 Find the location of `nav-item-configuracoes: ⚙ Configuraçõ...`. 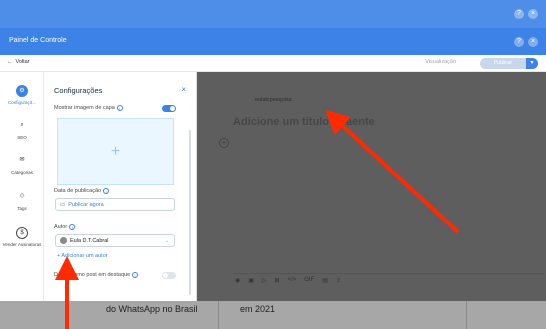

nav-item-configuracoes: ⚙ Configuraçõ... is located at coordinates (22, 95).